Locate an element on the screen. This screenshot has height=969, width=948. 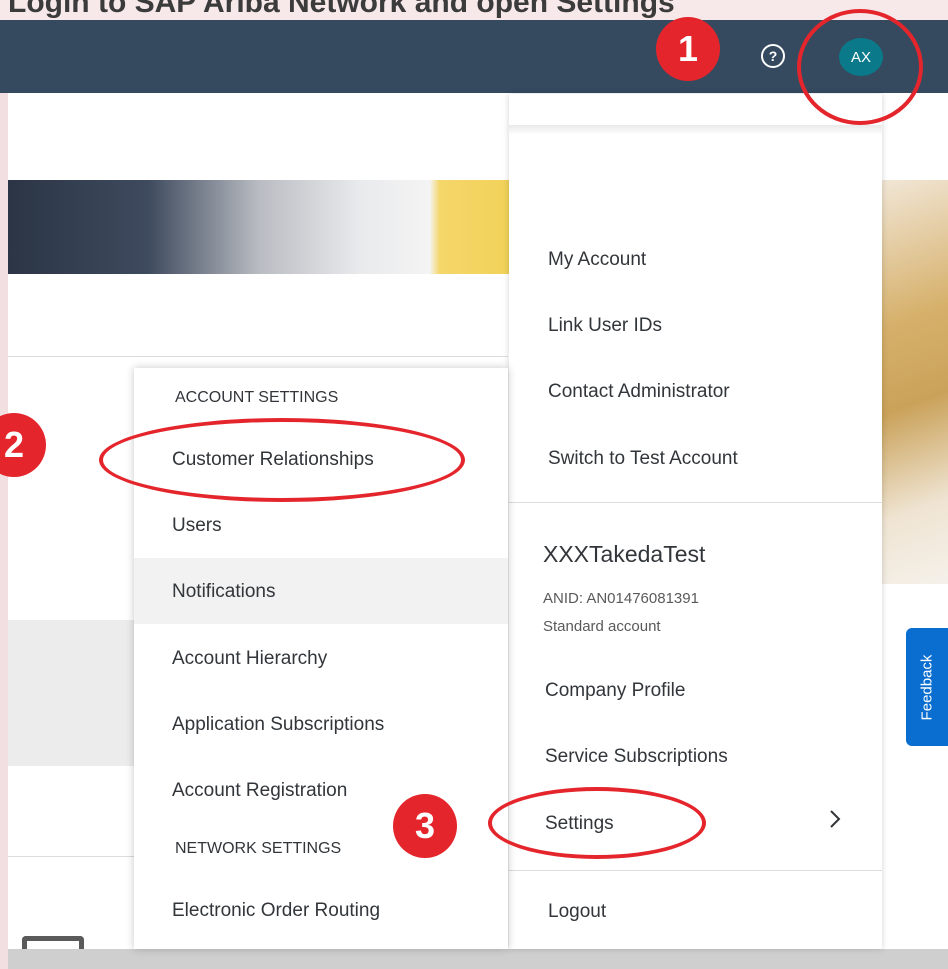
step-badge-3: 3 is located at coordinates (425, 826).